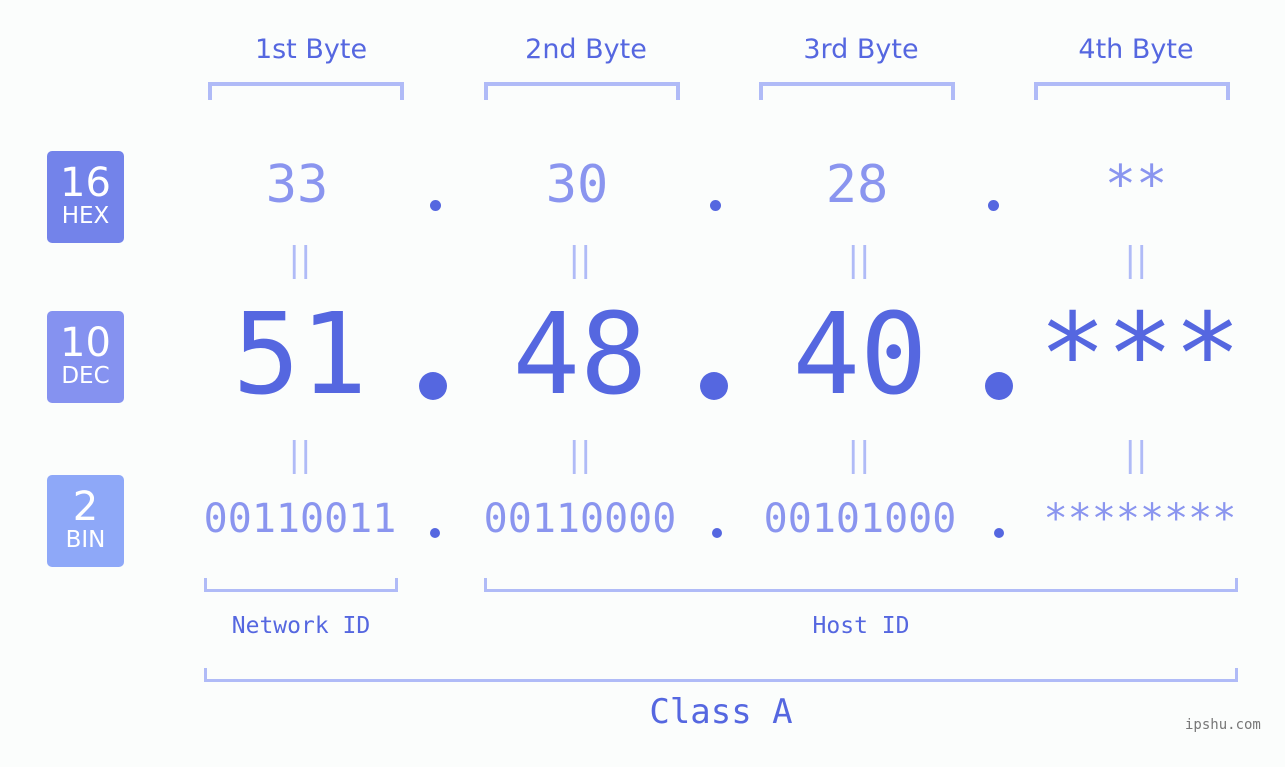 This screenshot has height=767, width=1285. Describe the element at coordinates (301, 585) in the screenshot. I see `network-bracket` at that location.